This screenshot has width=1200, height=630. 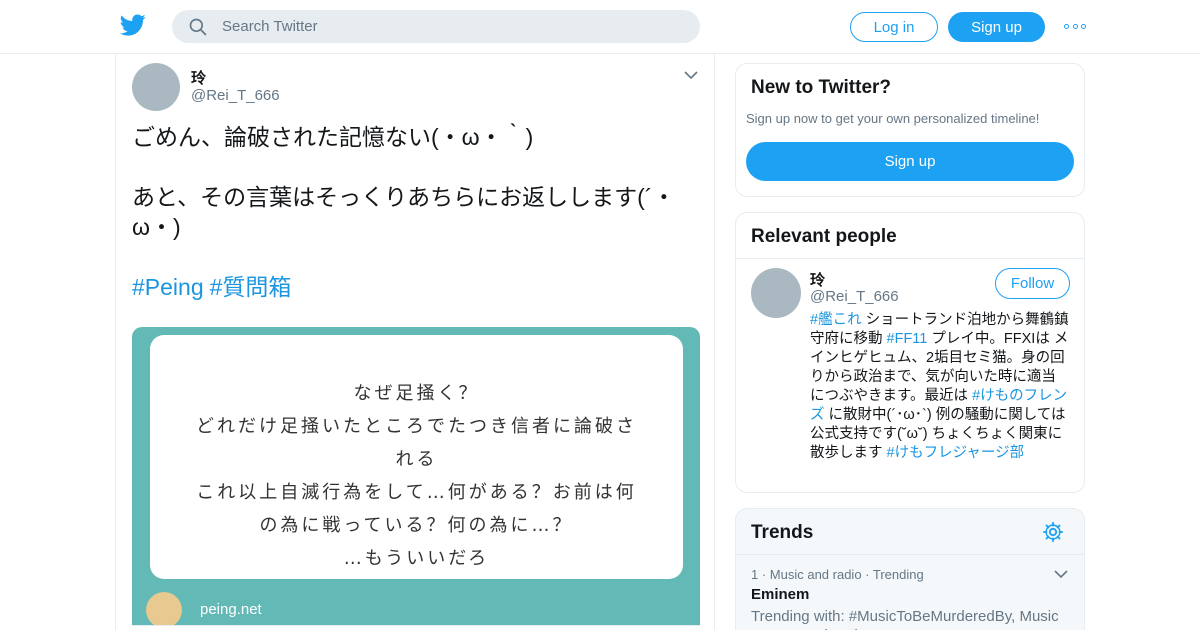 What do you see at coordinates (164, 610) in the screenshot?
I see `peing-box-icon` at bounding box center [164, 610].